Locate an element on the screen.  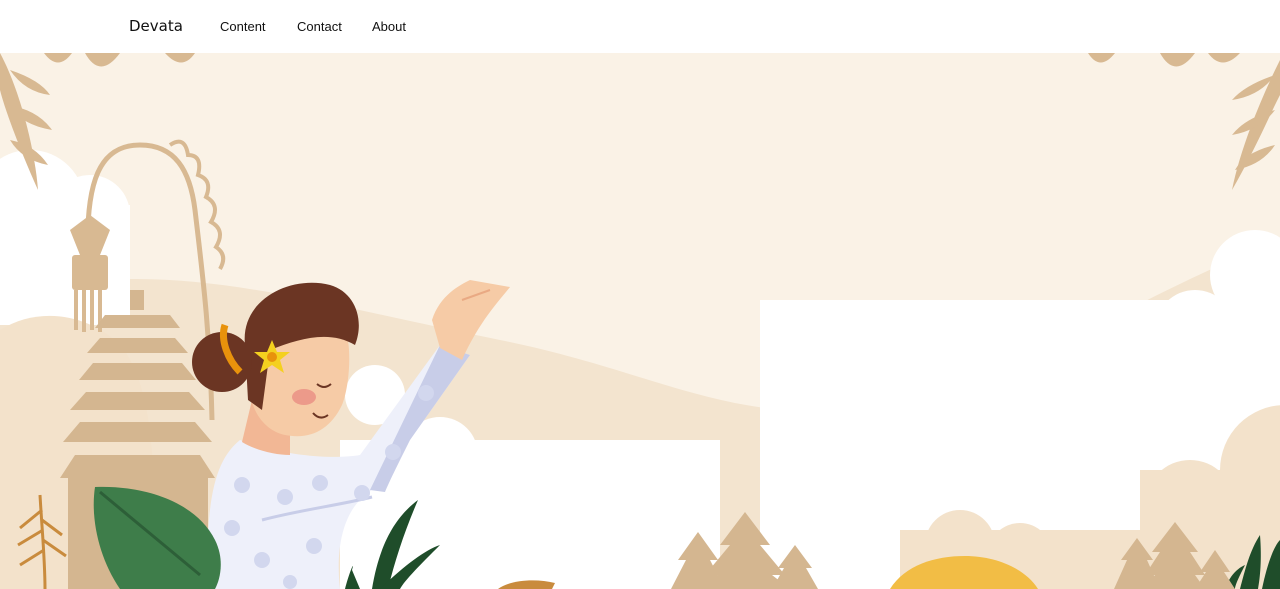
nav-link-about: About is located at coordinates (389, 26).